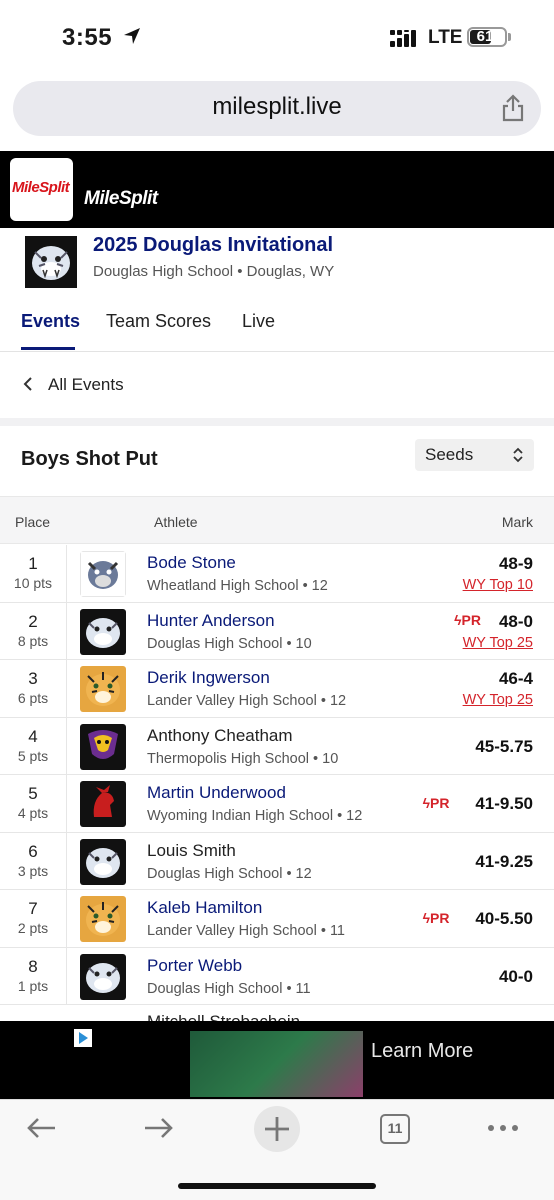 This screenshot has height=1200, width=554. Describe the element at coordinates (277, 1186) in the screenshot. I see `home-indicator` at that location.